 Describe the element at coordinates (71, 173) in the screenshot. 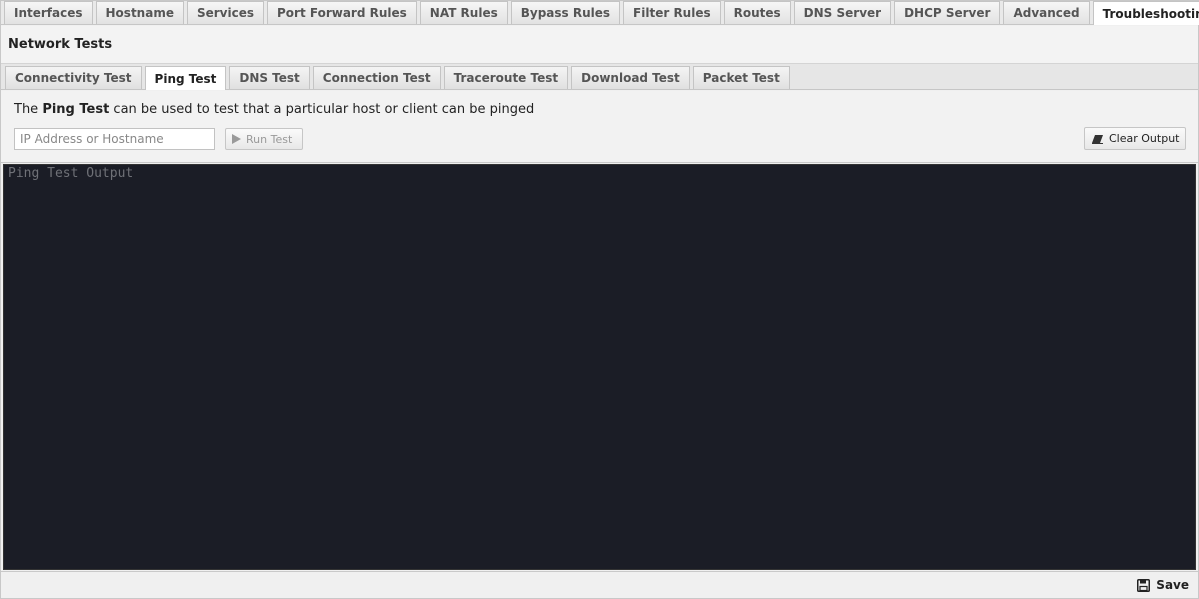

I see `console-placeholder: Ping Test Output` at that location.